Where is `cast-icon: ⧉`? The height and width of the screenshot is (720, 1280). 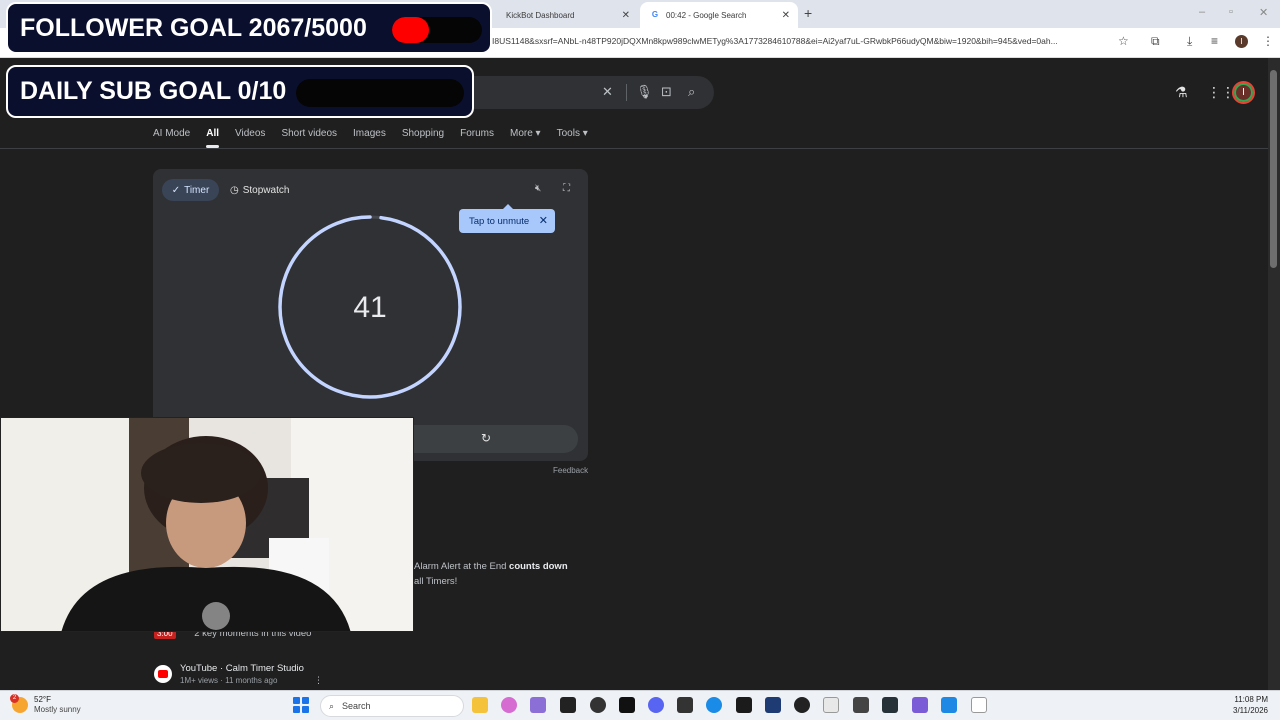
cast-icon: ⧉ is located at coordinates (1155, 41).